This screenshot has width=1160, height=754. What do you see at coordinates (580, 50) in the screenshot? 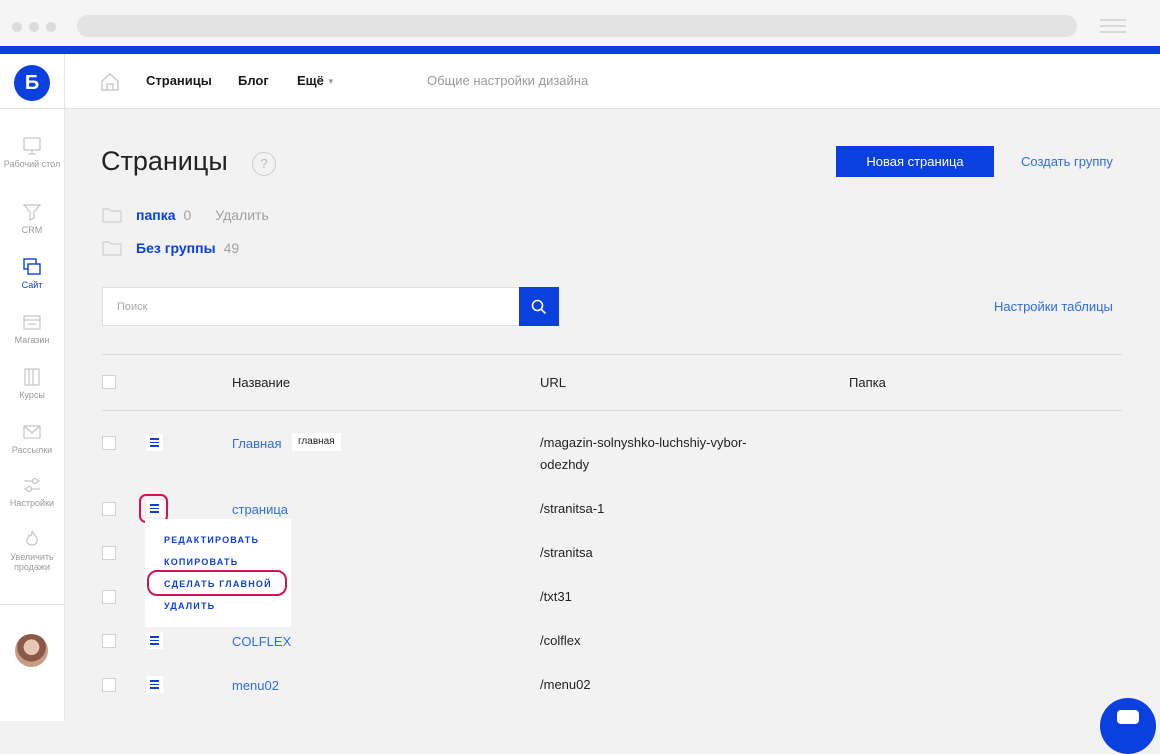
I see `accent-stripe` at bounding box center [580, 50].